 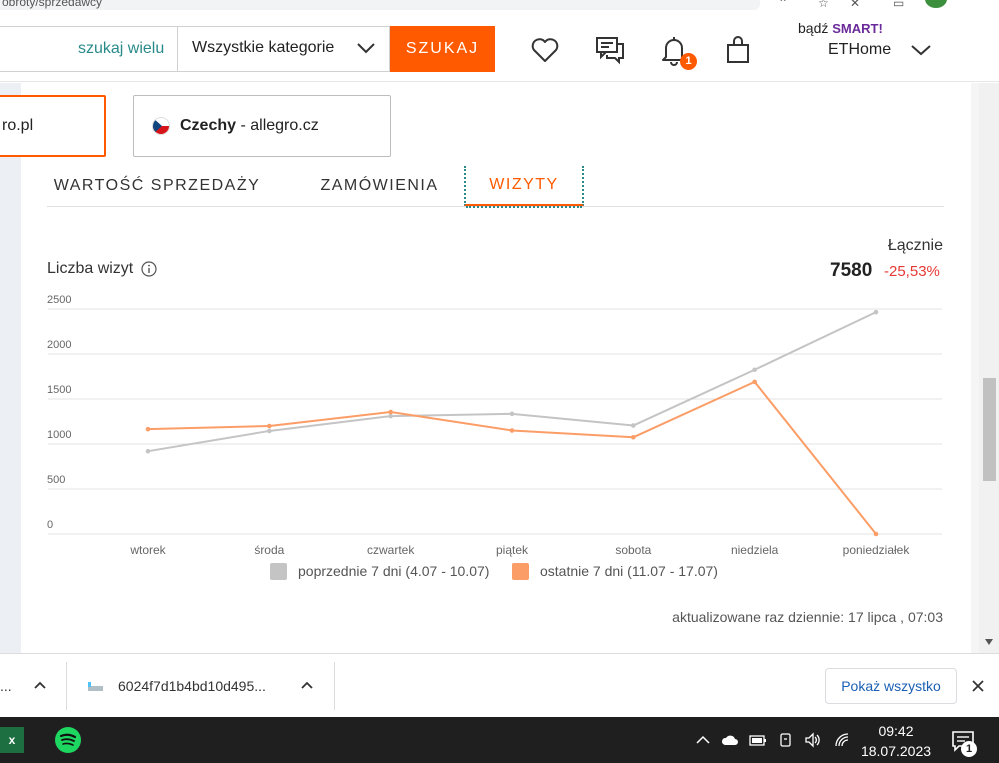 I want to click on y-tick-label: 500, so click(x=56, y=480).